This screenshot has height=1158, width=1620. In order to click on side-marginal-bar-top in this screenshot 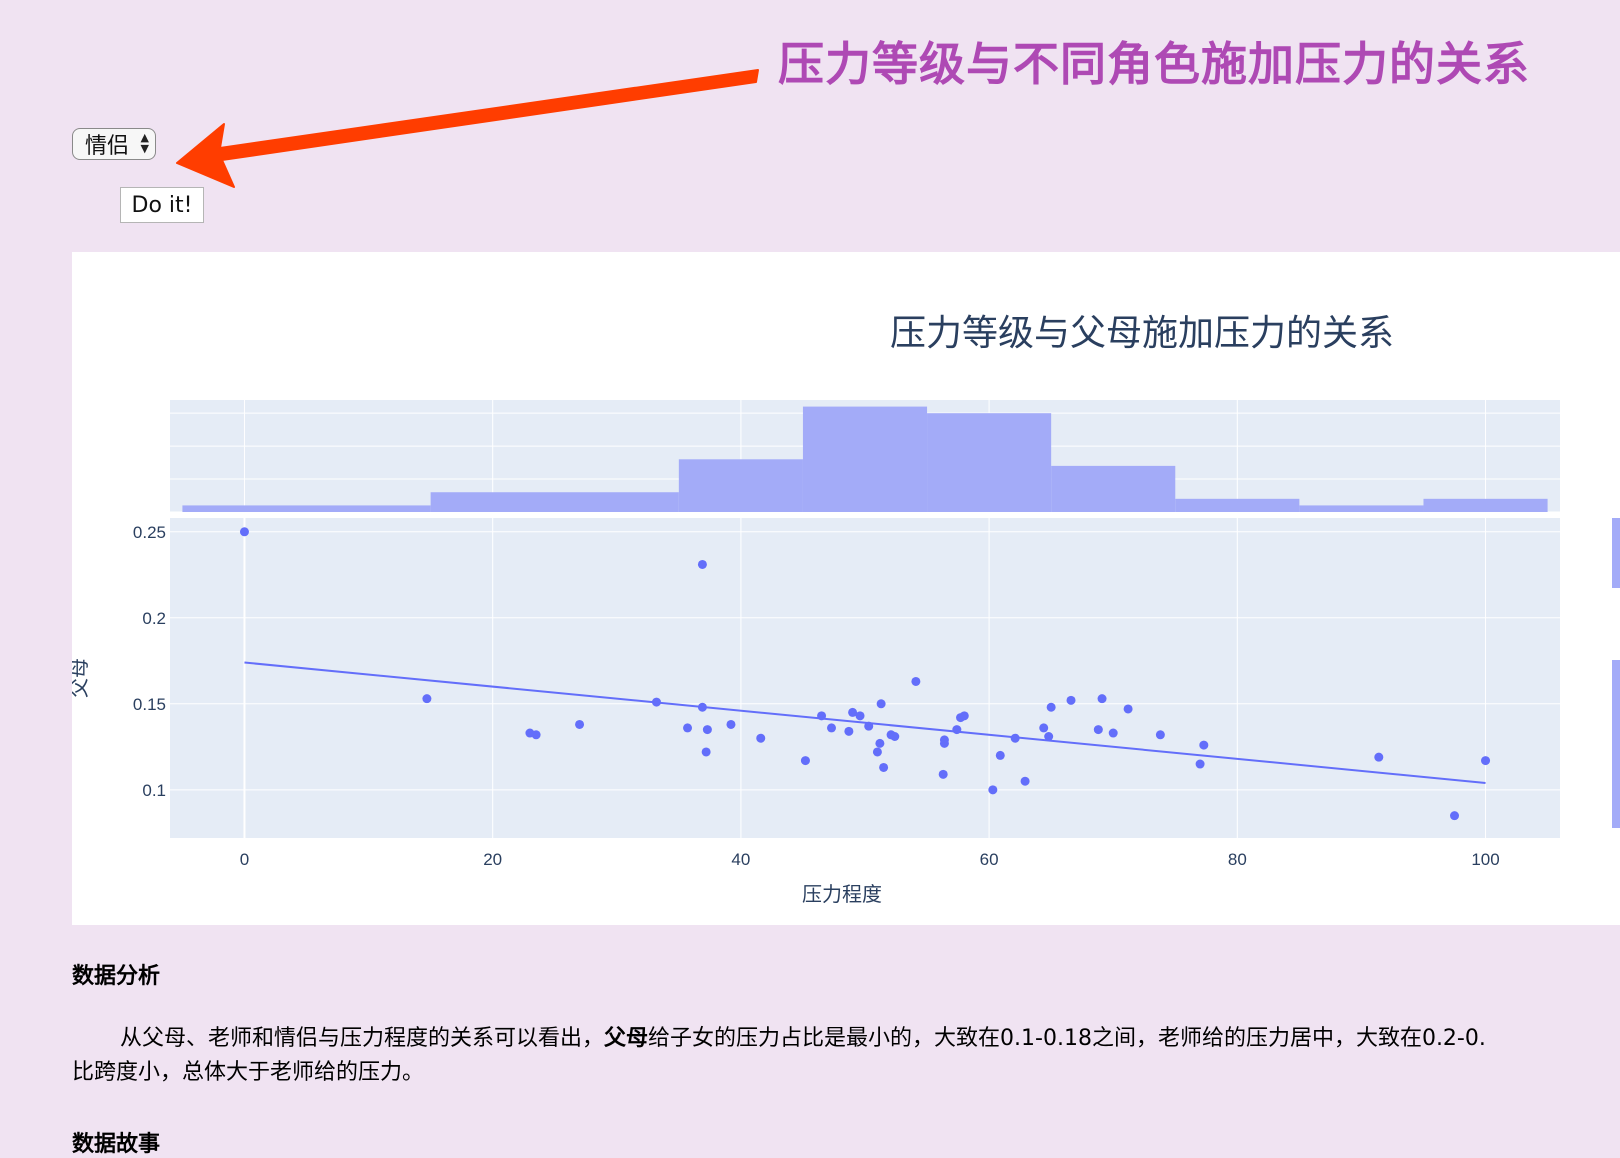, I will do `click(1616, 553)`.